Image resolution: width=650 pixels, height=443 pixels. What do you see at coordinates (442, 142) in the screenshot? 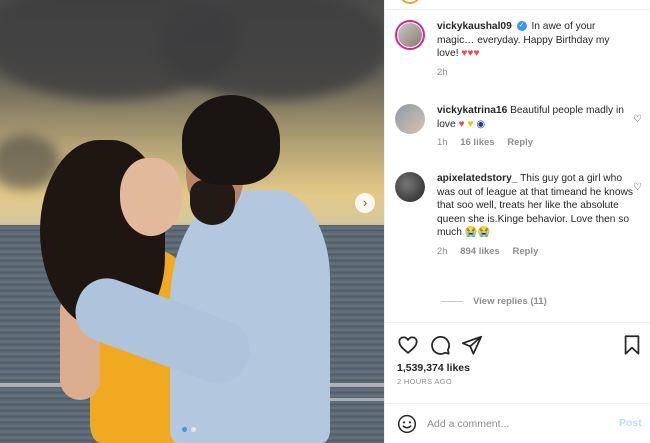
I see `comment-time: 1h` at bounding box center [442, 142].